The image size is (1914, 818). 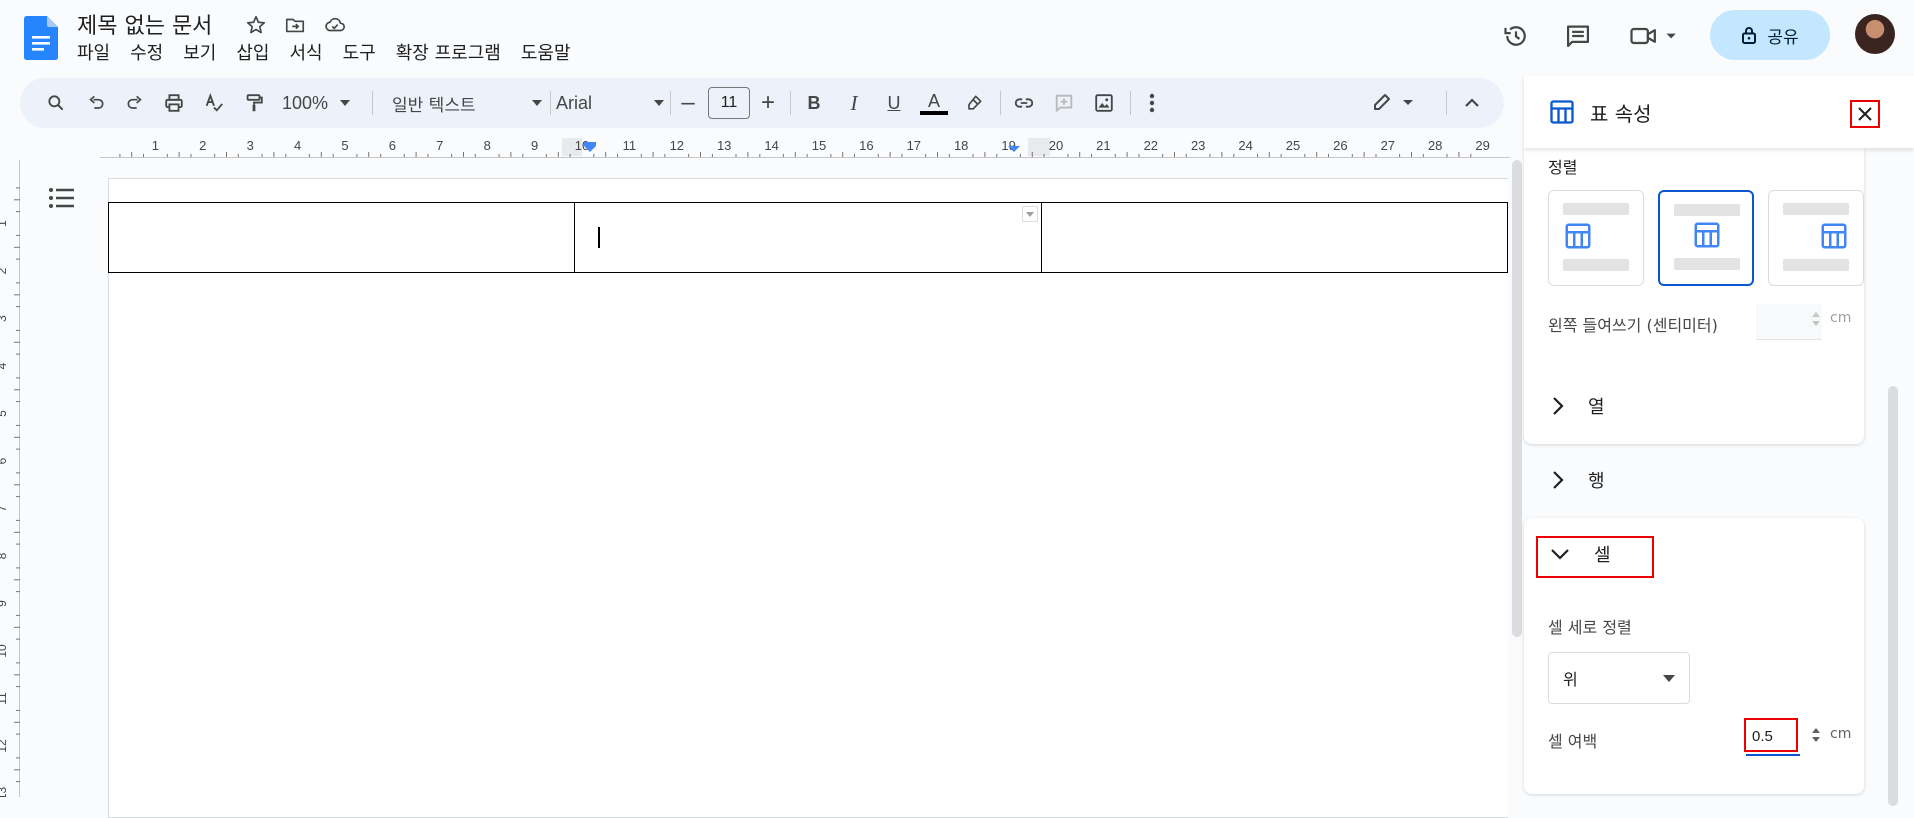 I want to click on ruler-label: 17, so click(x=914, y=145).